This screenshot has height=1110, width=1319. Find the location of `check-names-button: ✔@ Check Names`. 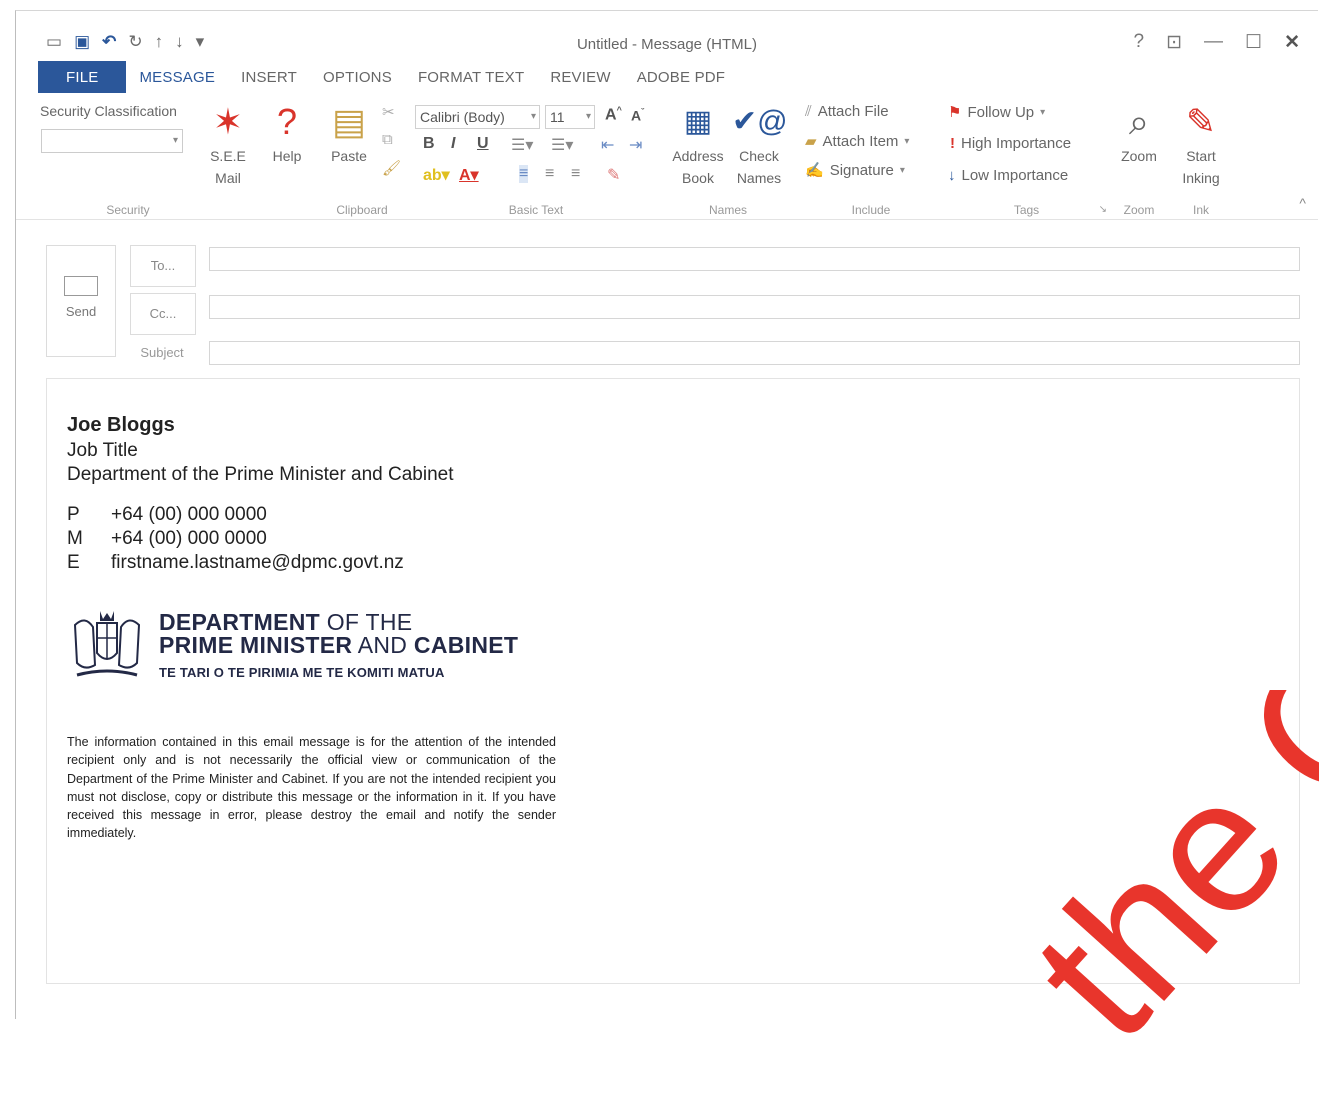

check-names-button: ✔@ Check Names is located at coordinates (760, 144).